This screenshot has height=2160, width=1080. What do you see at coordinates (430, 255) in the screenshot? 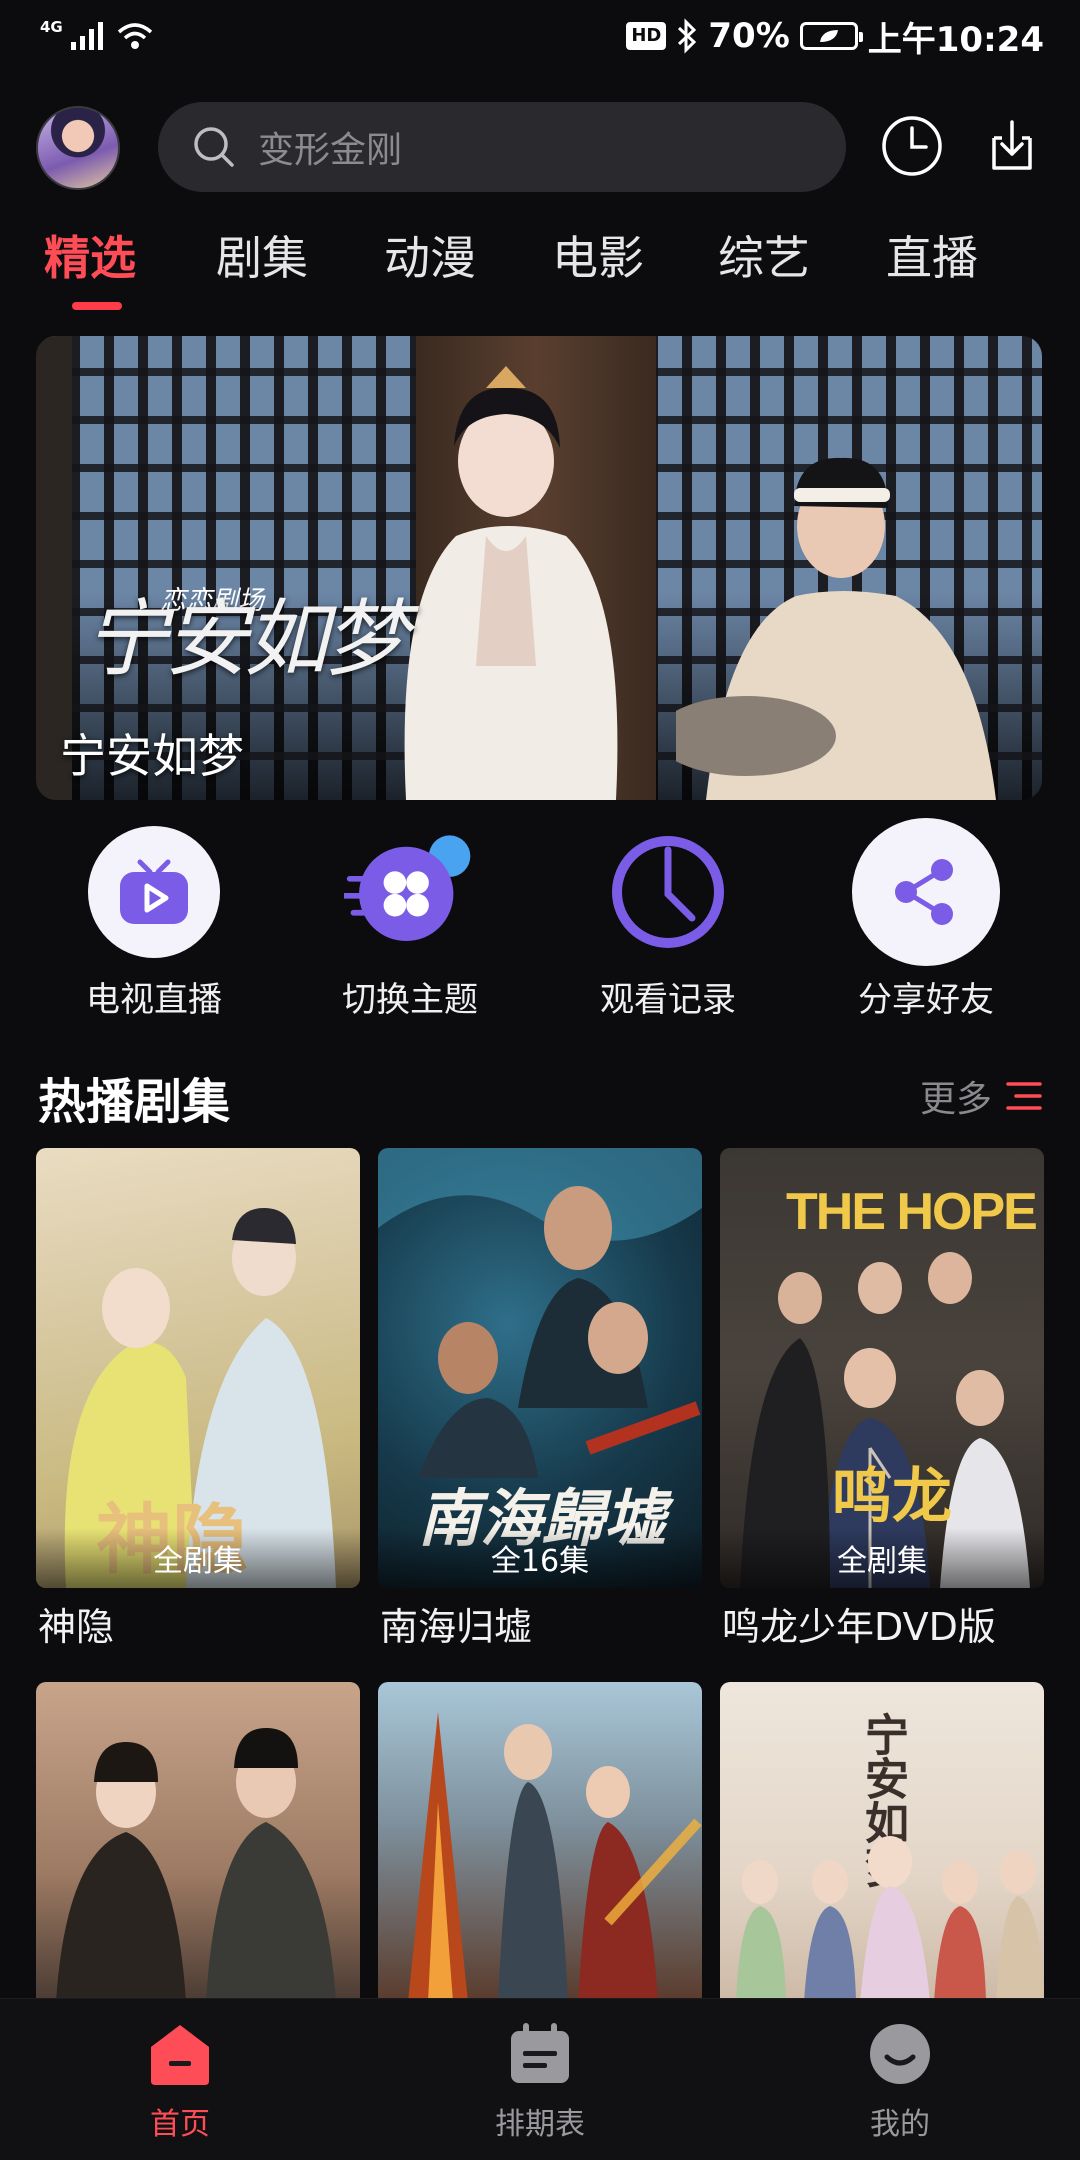
I see `tab-anime: 动漫` at bounding box center [430, 255].